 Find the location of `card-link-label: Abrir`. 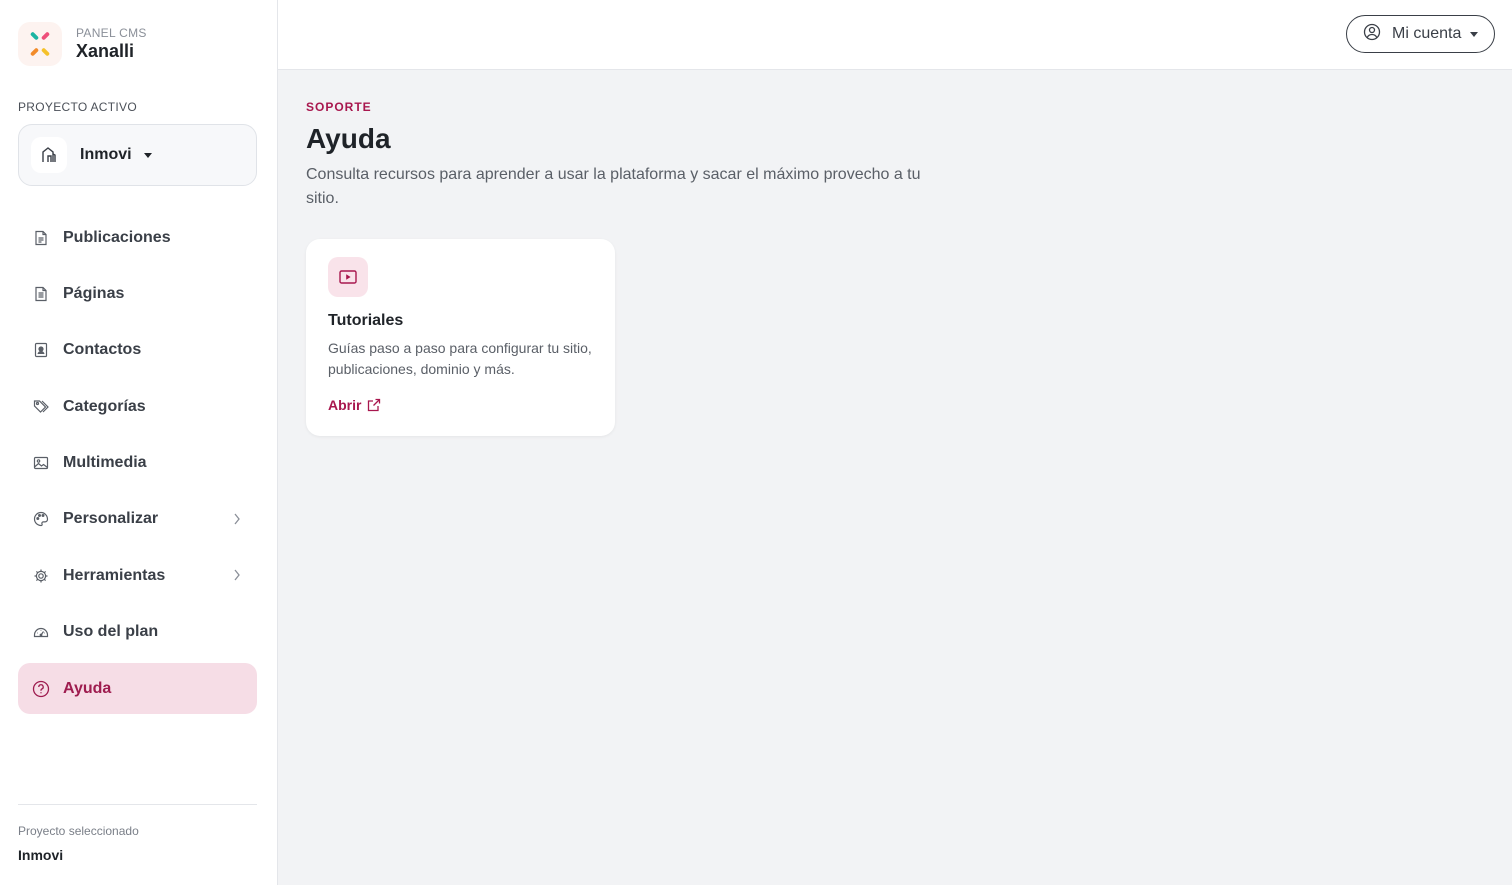

card-link-label: Abrir is located at coordinates (345, 405).